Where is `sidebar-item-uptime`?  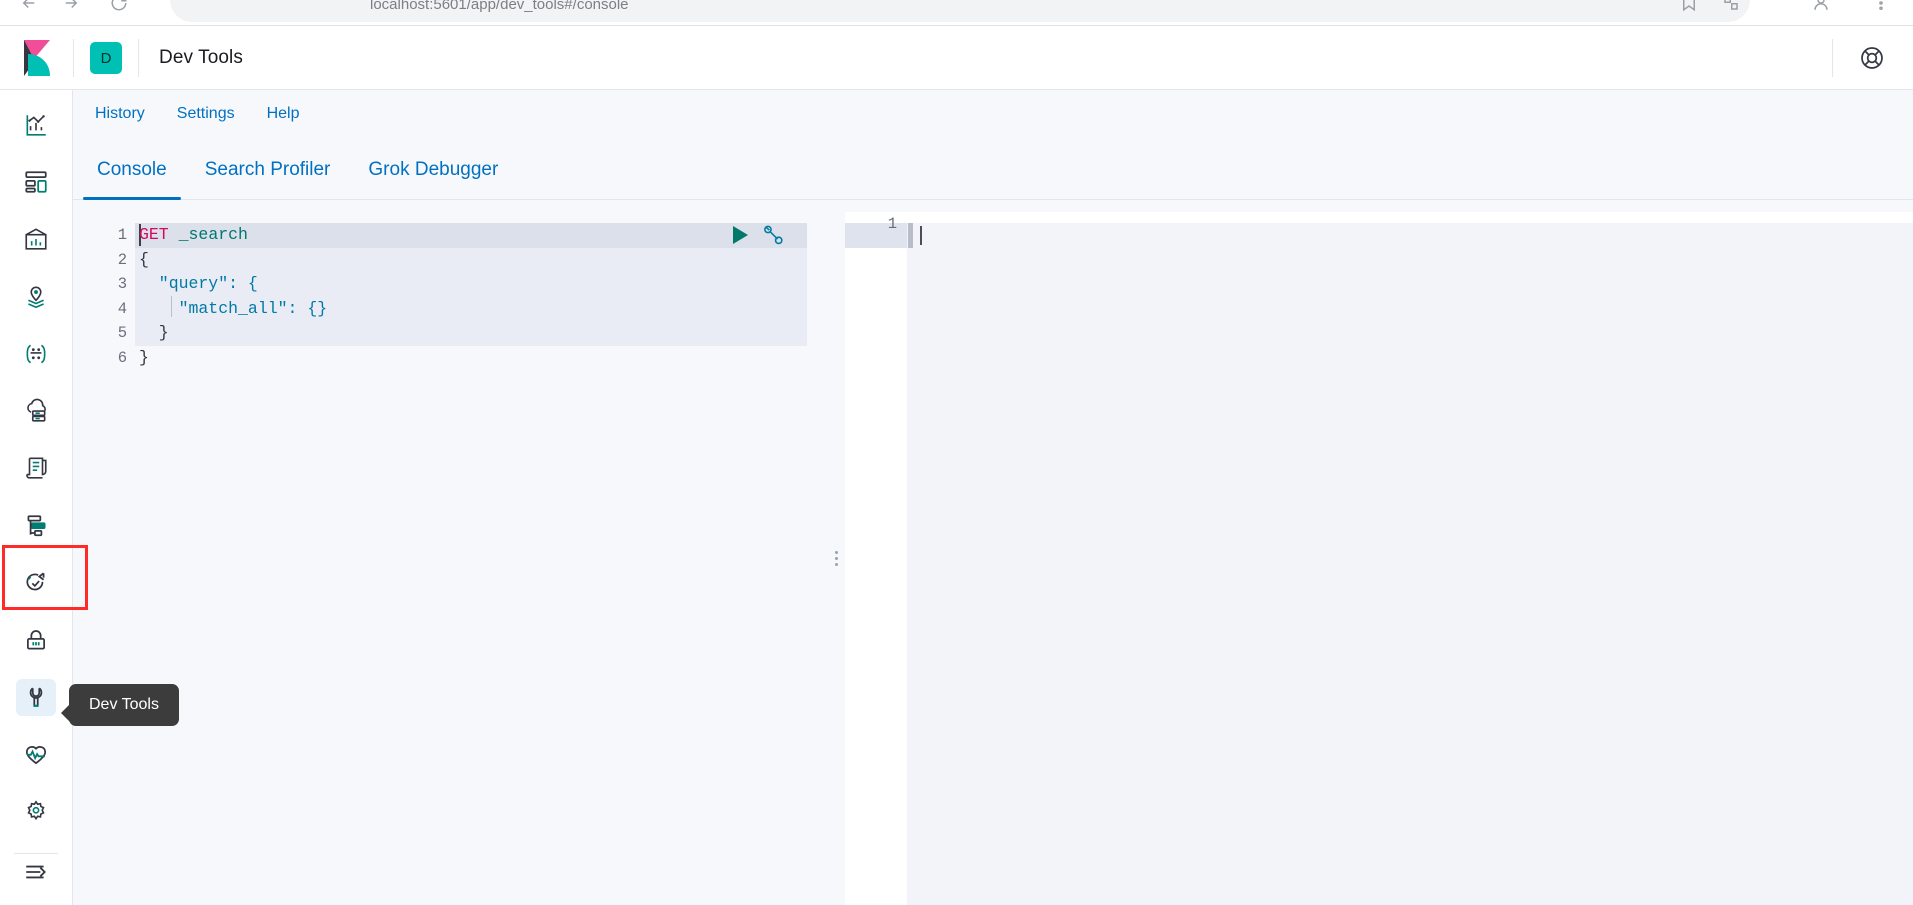 sidebar-item-uptime is located at coordinates (36, 582).